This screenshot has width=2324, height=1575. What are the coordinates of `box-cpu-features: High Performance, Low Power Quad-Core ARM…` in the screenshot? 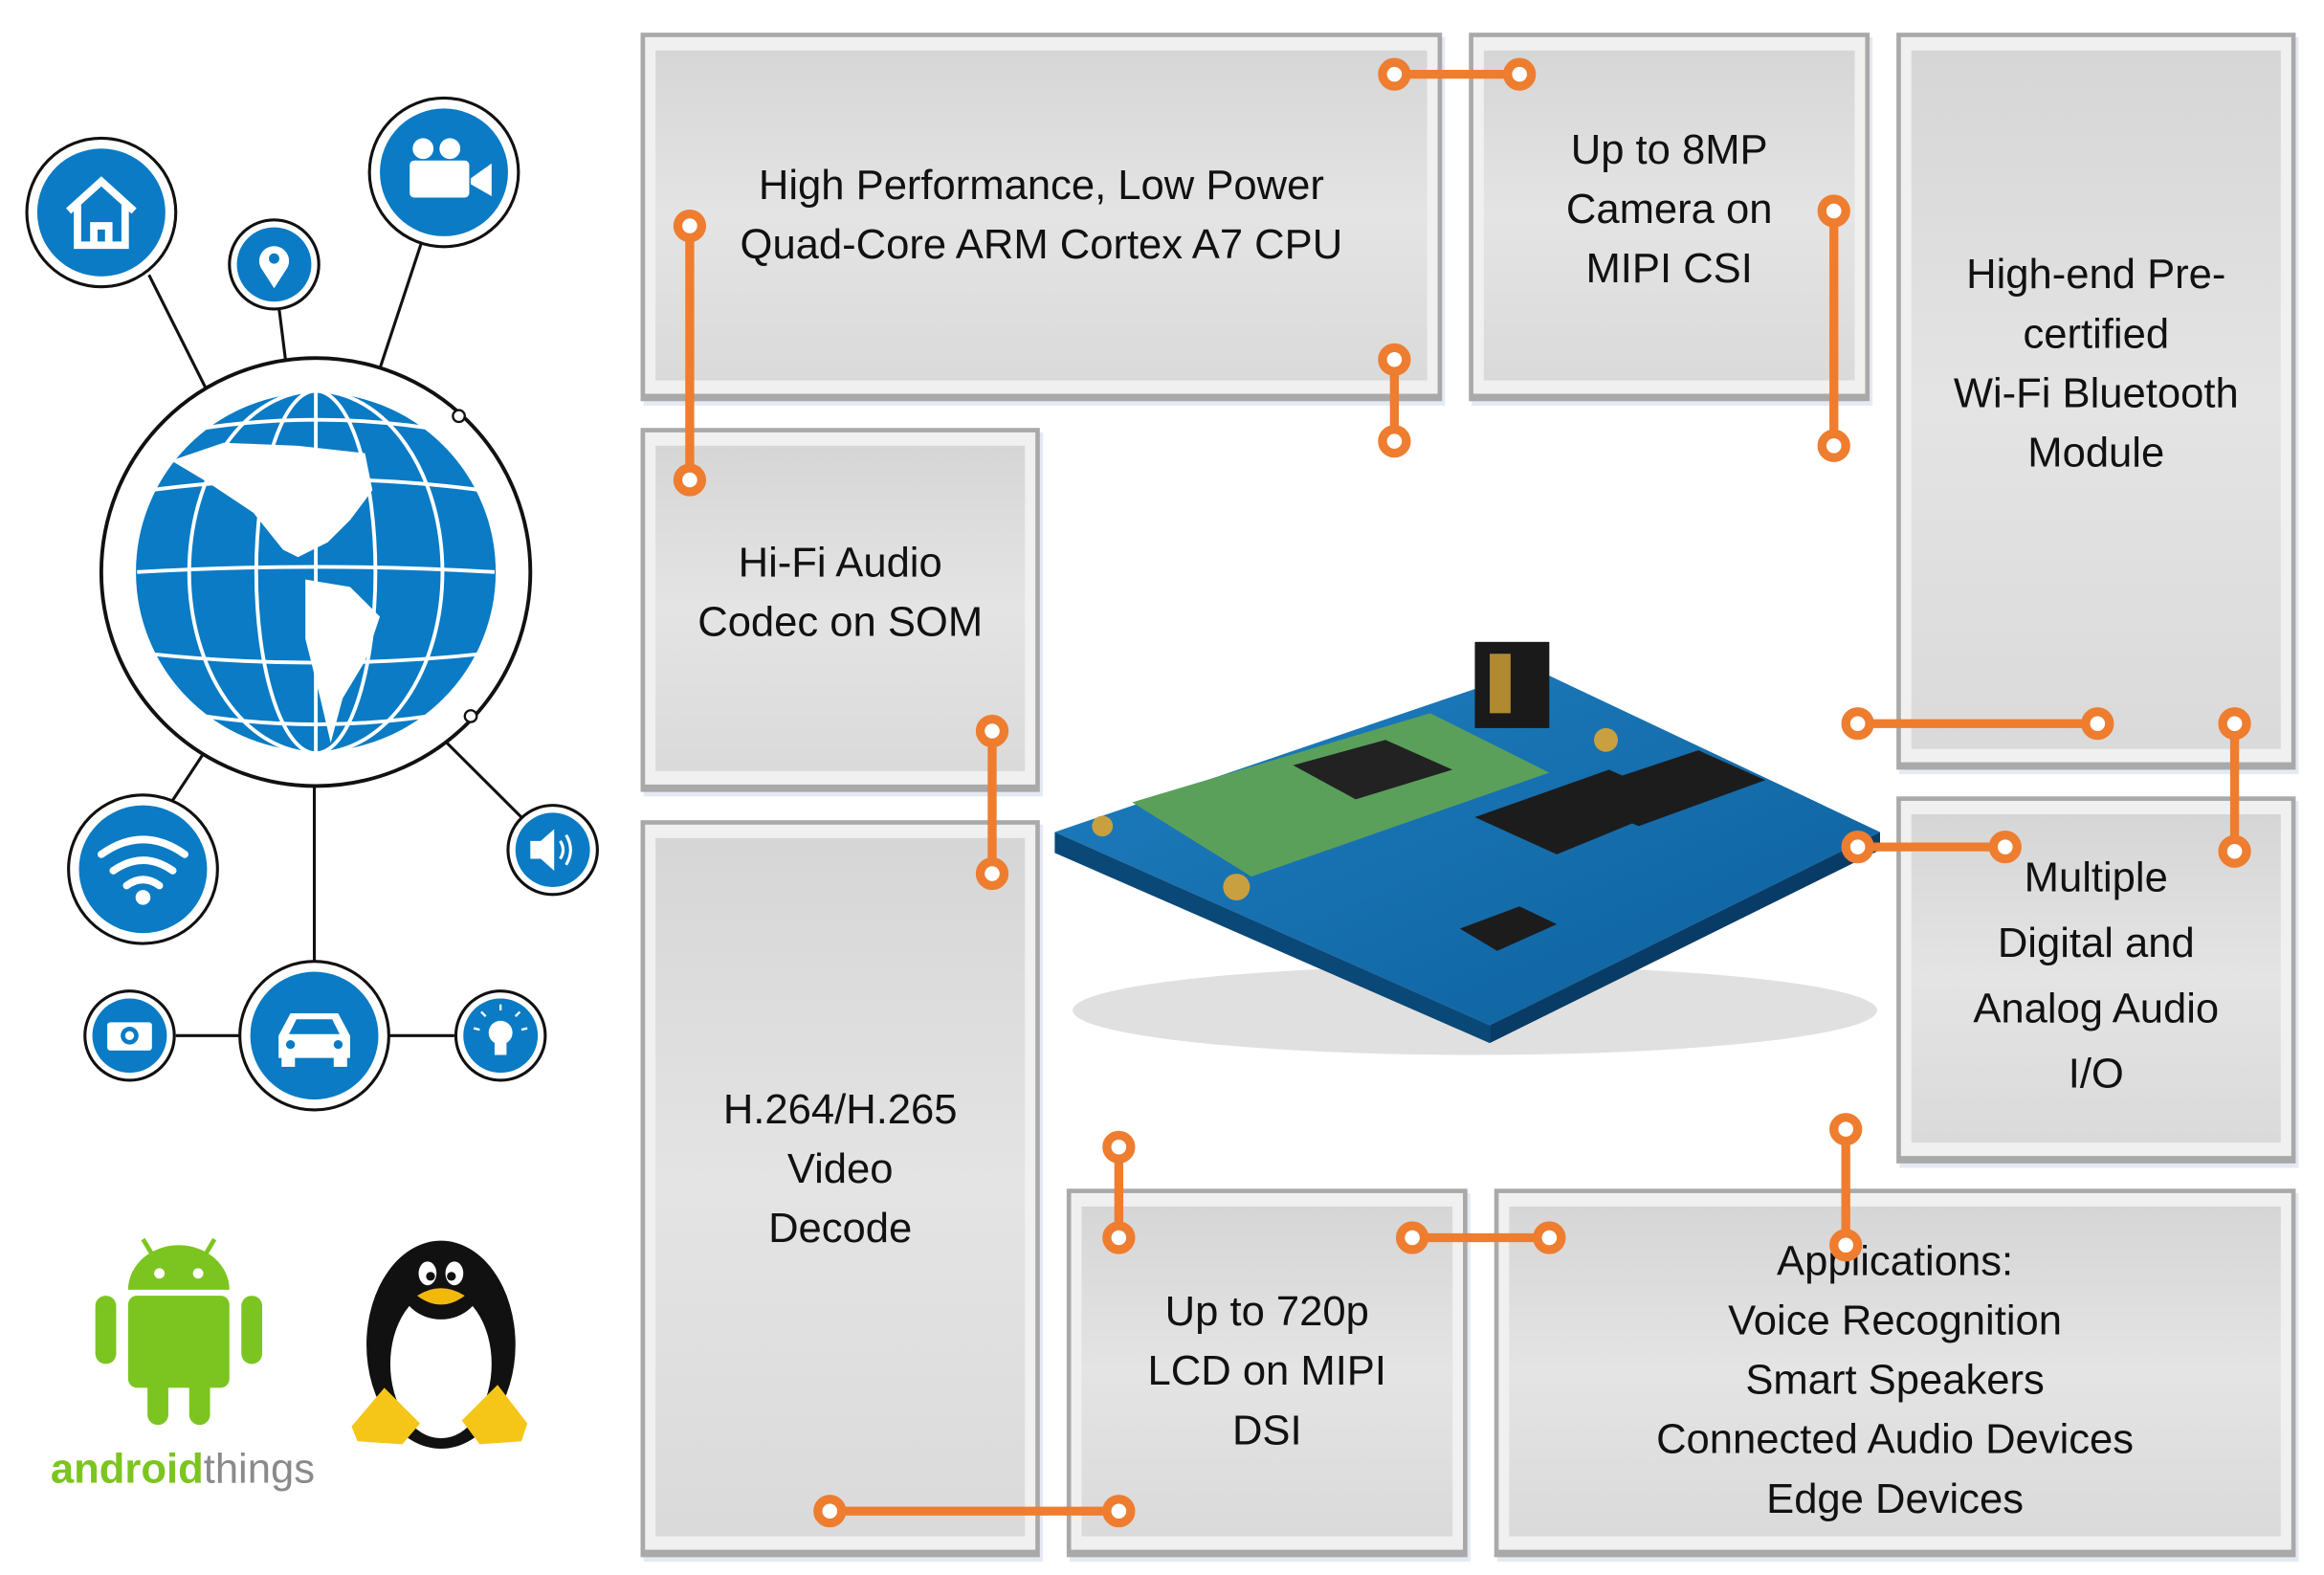 It's located at (1043, 219).